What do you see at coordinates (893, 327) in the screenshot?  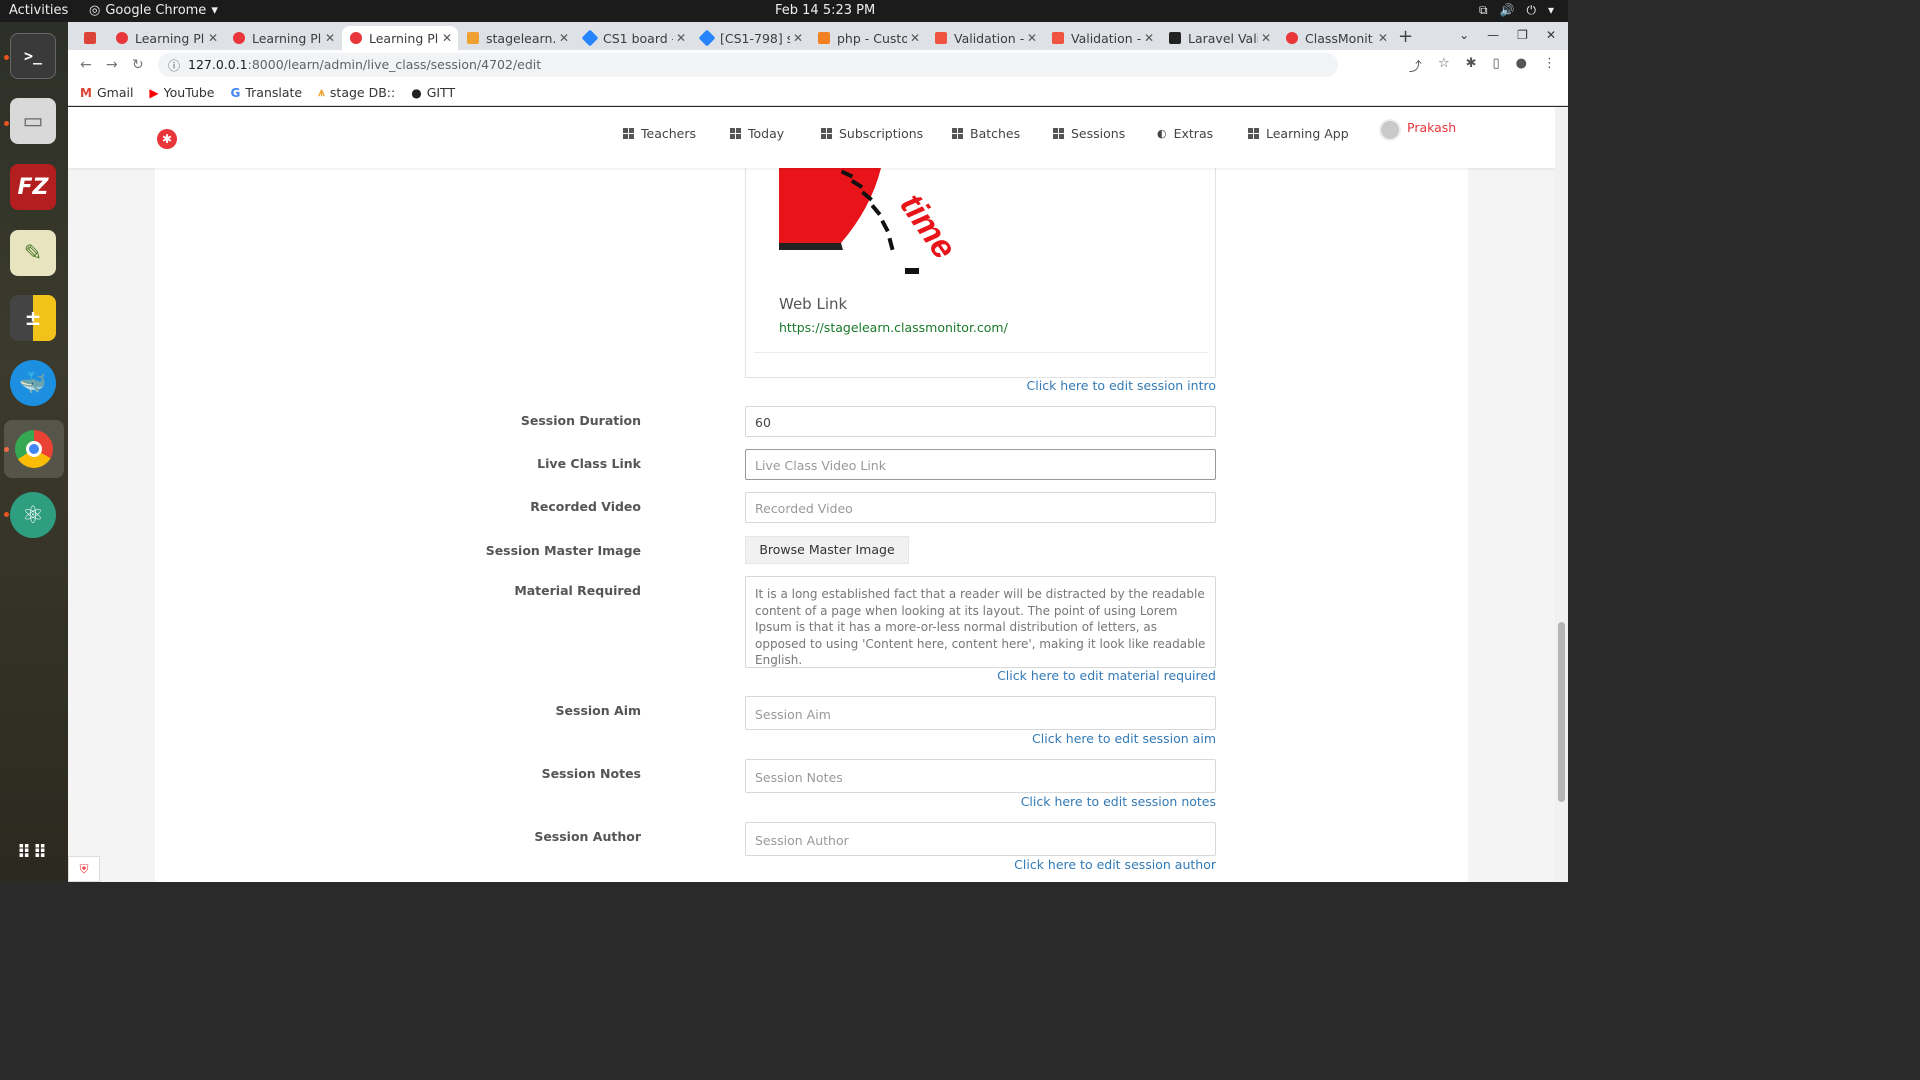 I see `web-link-url: https://stagelearn.classmonitor.com/` at bounding box center [893, 327].